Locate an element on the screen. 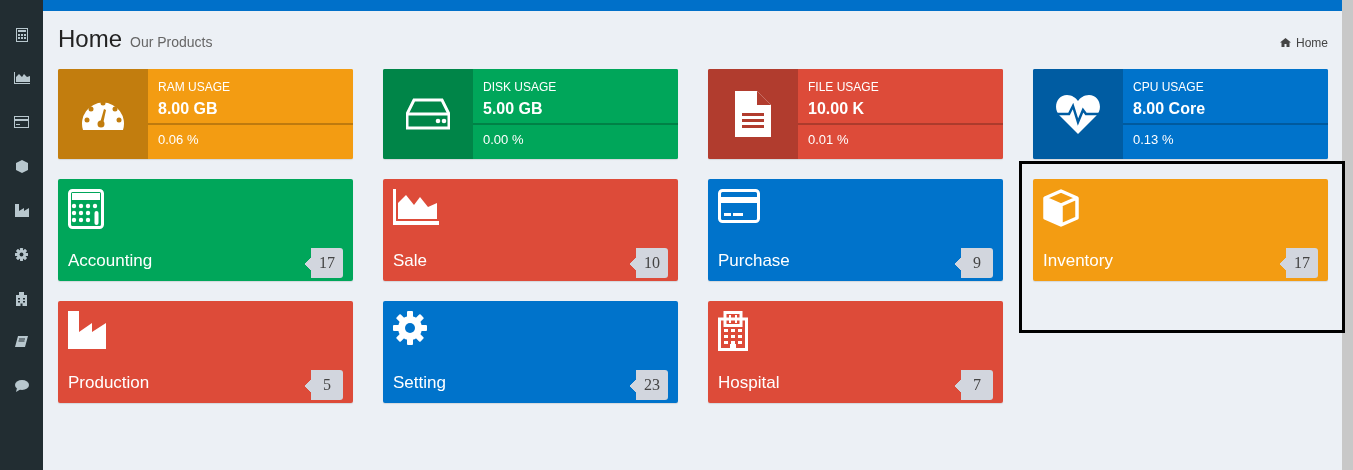 This screenshot has width=1353, height=470. stat-percent: 0.06 % is located at coordinates (178, 139).